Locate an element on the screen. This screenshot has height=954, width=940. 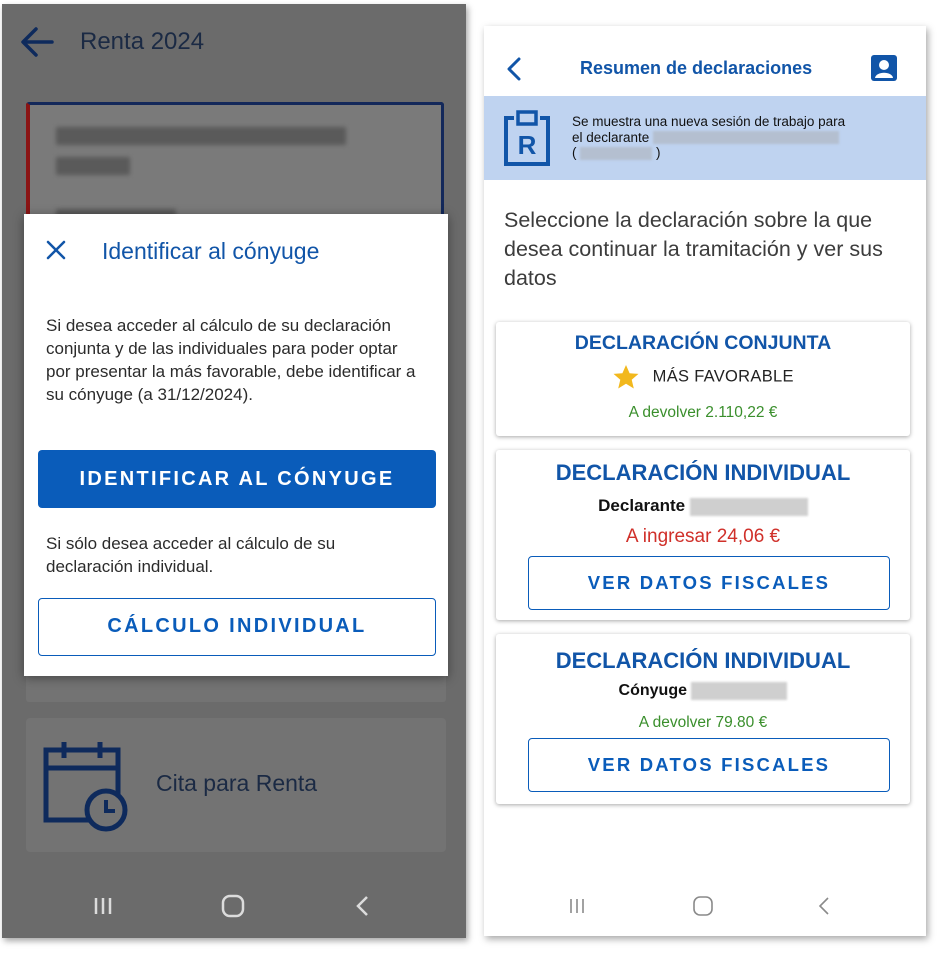
amount-refund: A devolver 2.110,22 € is located at coordinates (703, 412).